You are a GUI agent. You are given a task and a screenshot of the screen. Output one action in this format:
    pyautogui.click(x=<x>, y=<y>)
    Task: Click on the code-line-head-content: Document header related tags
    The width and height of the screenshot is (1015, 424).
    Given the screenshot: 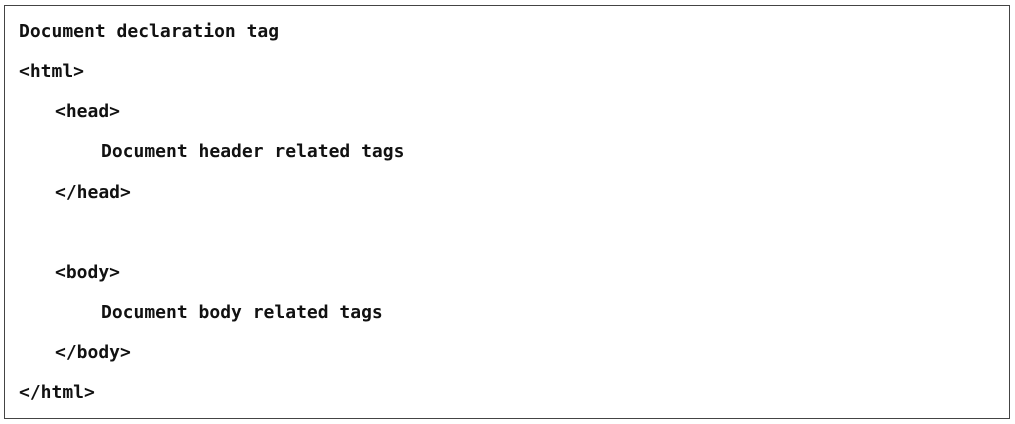 What is the action you would take?
    pyautogui.click(x=253, y=151)
    